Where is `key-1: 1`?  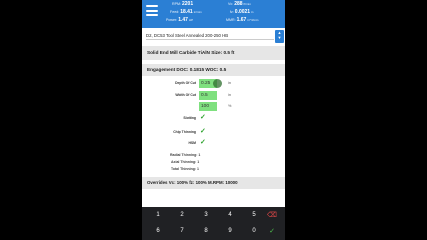 key-1: 1 is located at coordinates (158, 215).